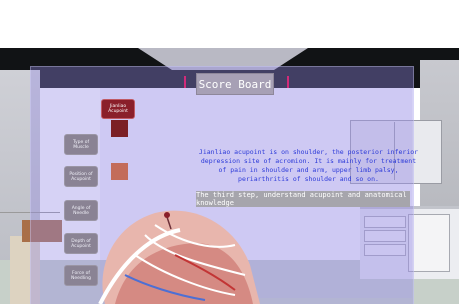  I want to click on muscle-thumbnail-icon, so click(119, 128).